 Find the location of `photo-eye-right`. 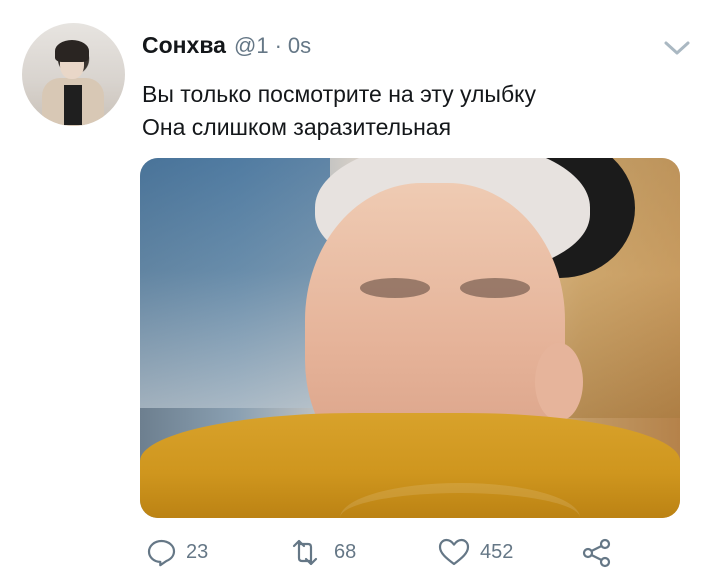

photo-eye-right is located at coordinates (495, 288).